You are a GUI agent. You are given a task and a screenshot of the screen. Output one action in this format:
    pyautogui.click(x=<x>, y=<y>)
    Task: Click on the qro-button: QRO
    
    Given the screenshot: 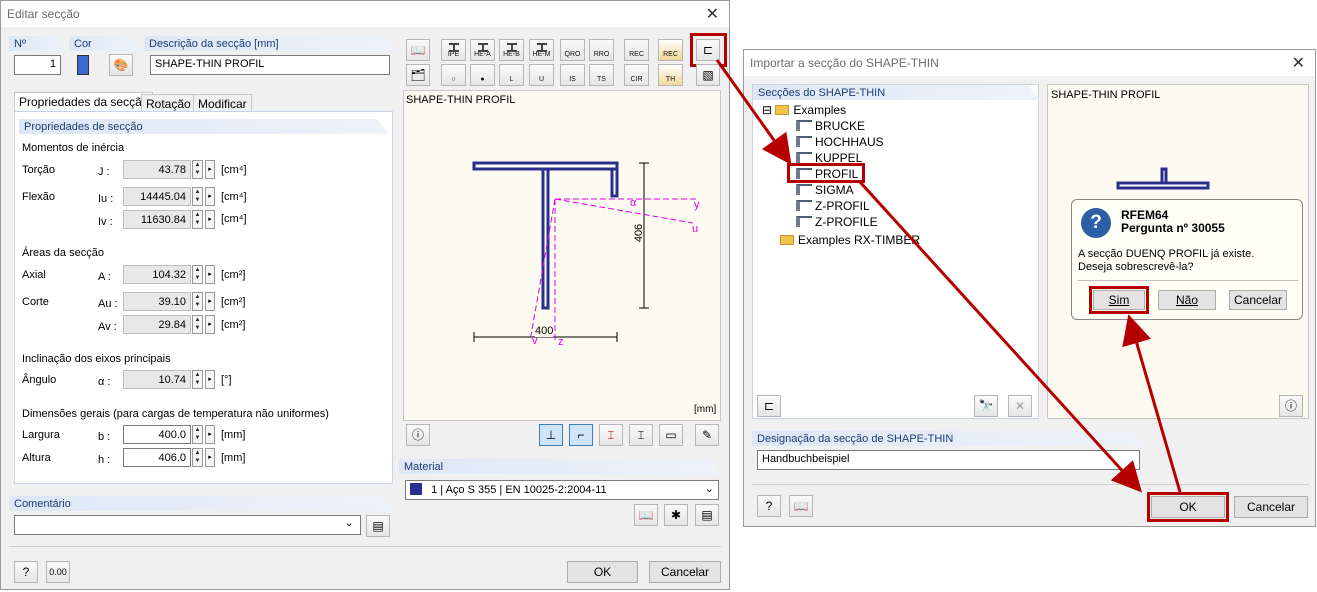 What is the action you would take?
    pyautogui.click(x=572, y=50)
    